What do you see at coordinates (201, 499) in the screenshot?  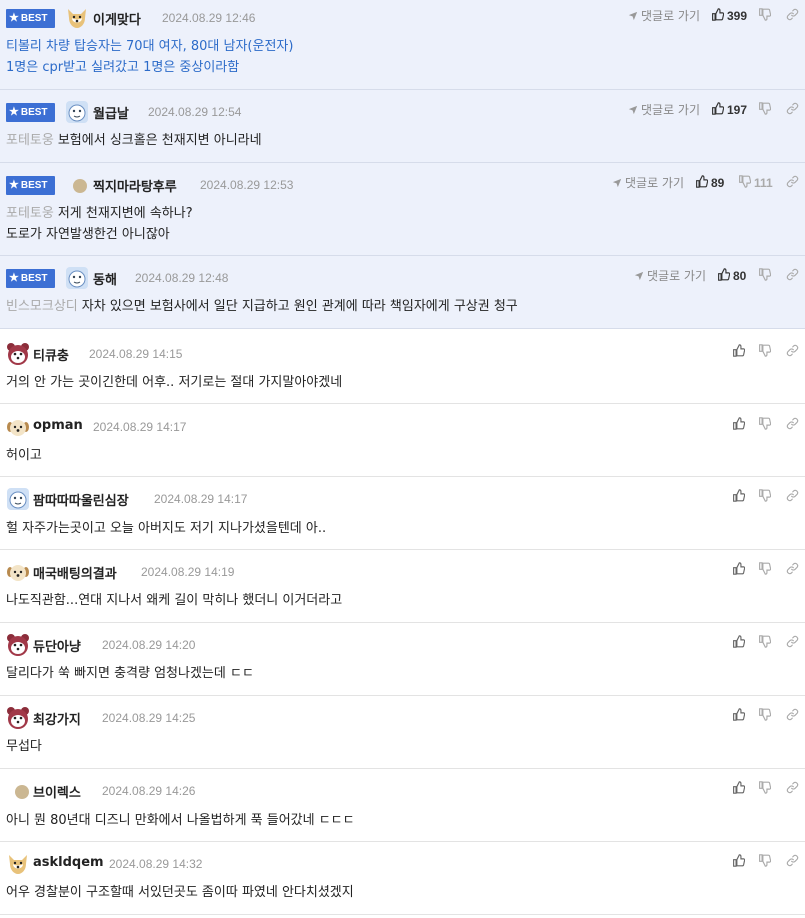 I see `comment-date: 2024.08.29 14:17` at bounding box center [201, 499].